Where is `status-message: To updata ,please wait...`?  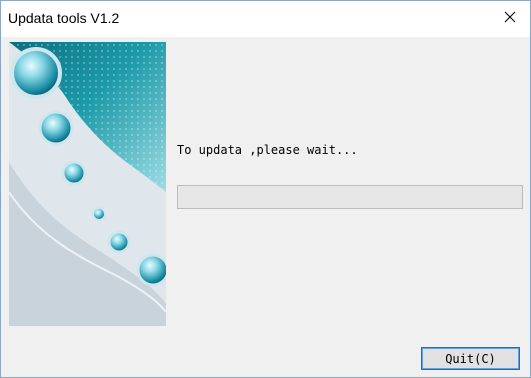 status-message: To updata ,please wait... is located at coordinates (267, 150).